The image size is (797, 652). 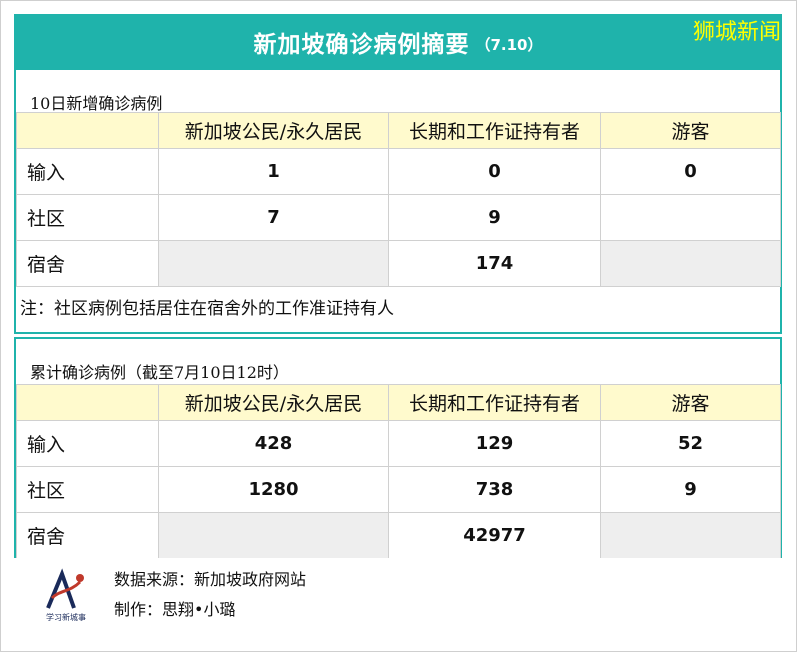 I want to click on table-row: 宿舍 42977, so click(x=398, y=535).